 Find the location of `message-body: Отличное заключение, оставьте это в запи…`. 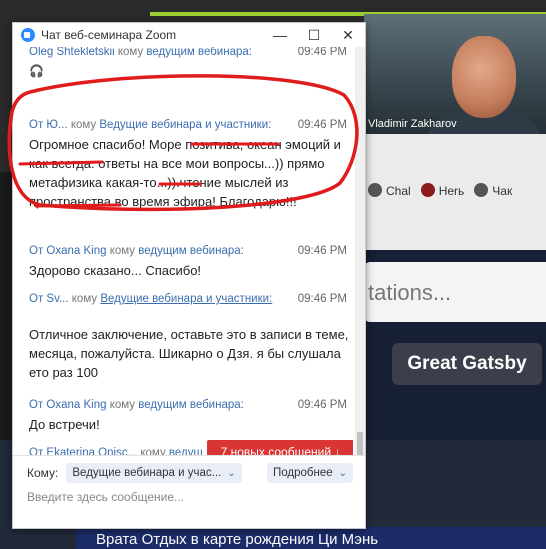

message-body: Отличное заключение, оставьте это в запи… is located at coordinates (189, 353).